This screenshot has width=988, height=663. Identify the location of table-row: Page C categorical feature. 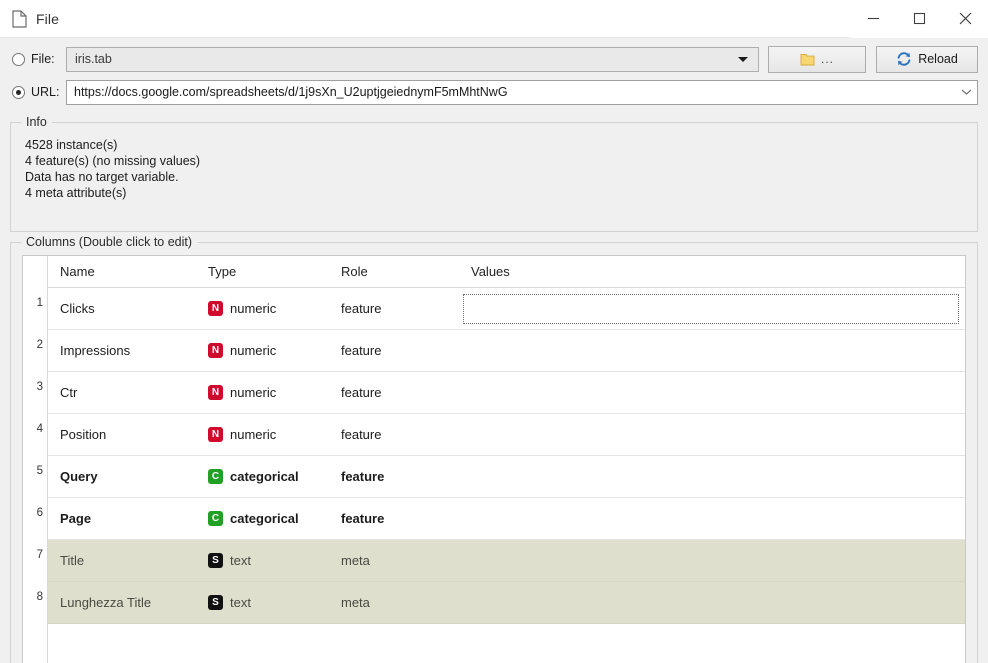
(506, 519).